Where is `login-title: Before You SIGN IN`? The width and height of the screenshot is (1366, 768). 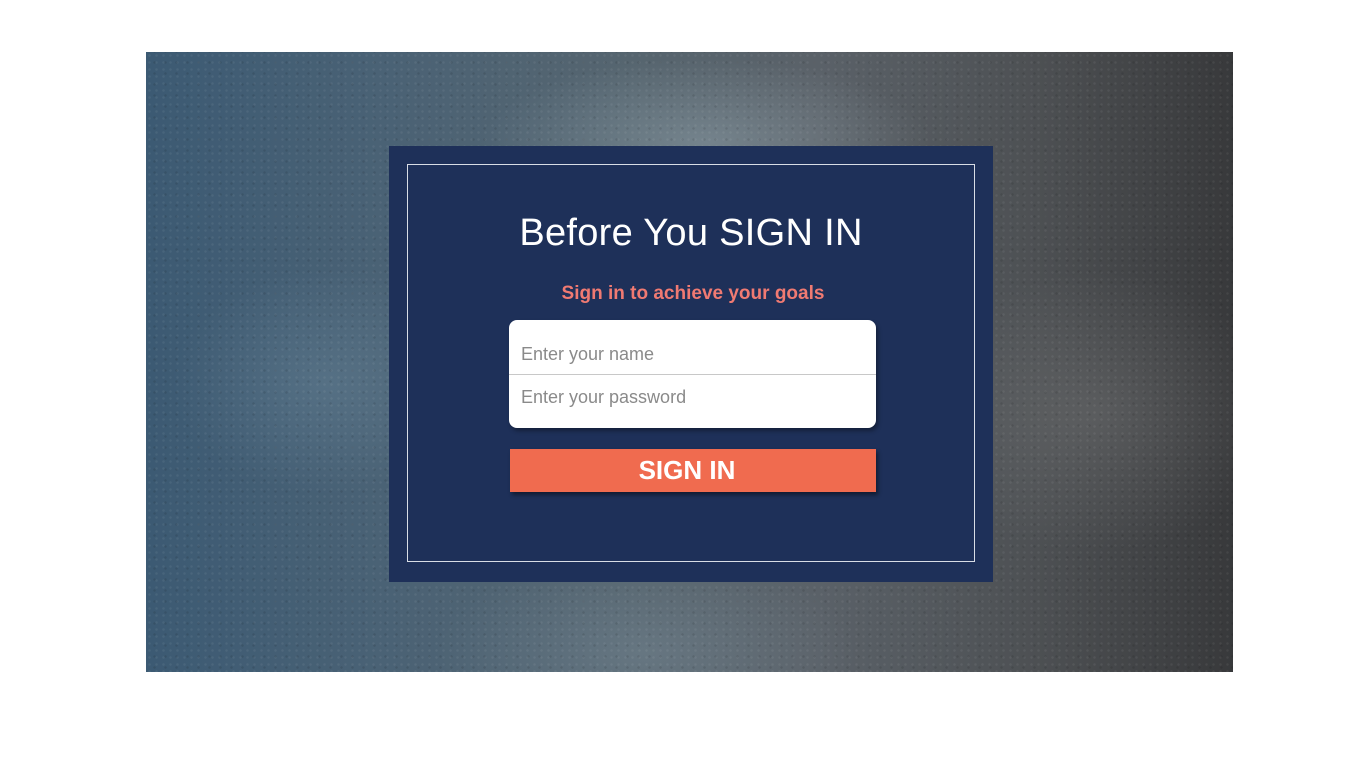 login-title: Before You SIGN IN is located at coordinates (691, 233).